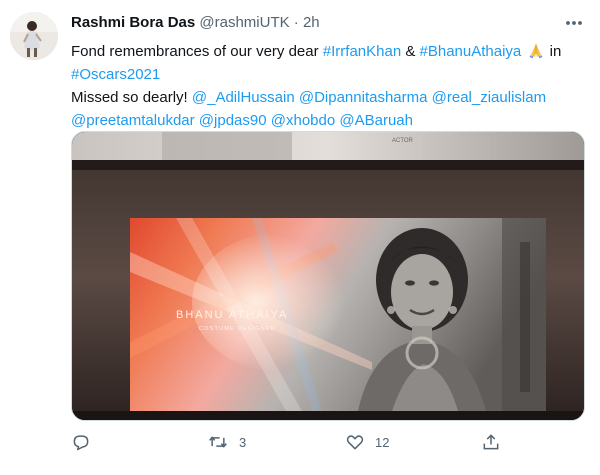  What do you see at coordinates (243, 97) in the screenshot?
I see `mention-link: @_AdilHussain` at bounding box center [243, 97].